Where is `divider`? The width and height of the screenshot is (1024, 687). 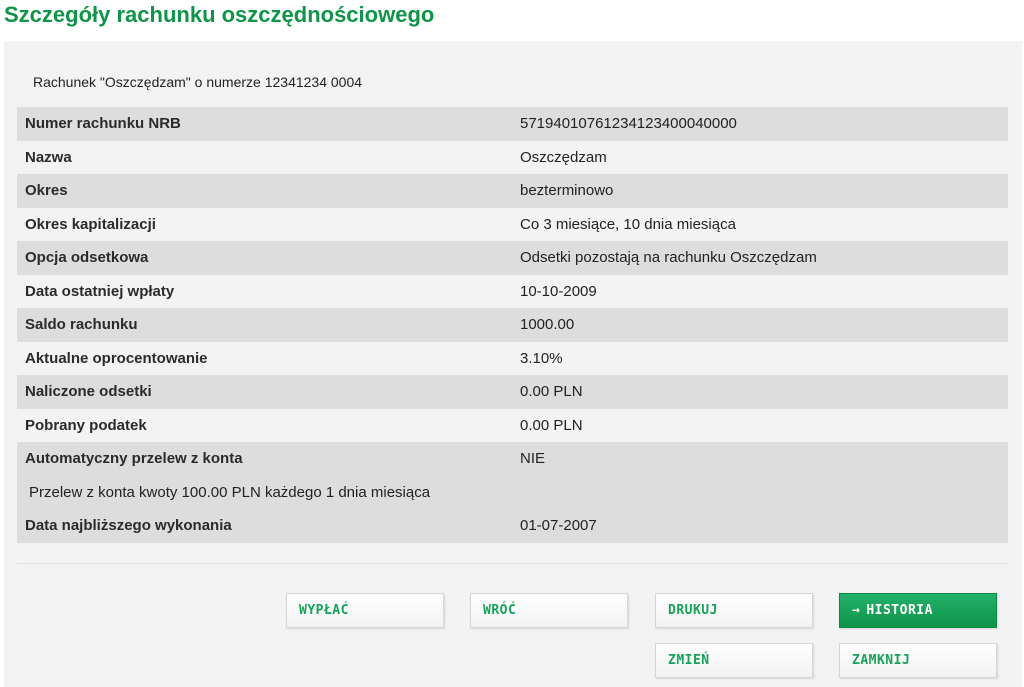
divider is located at coordinates (512, 563).